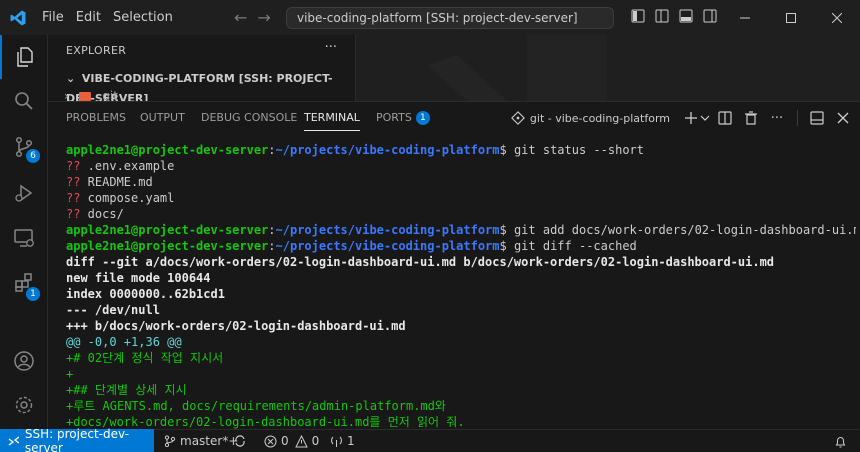  What do you see at coordinates (331, 47) in the screenshot?
I see `explorer-more-actions: ···` at bounding box center [331, 47].